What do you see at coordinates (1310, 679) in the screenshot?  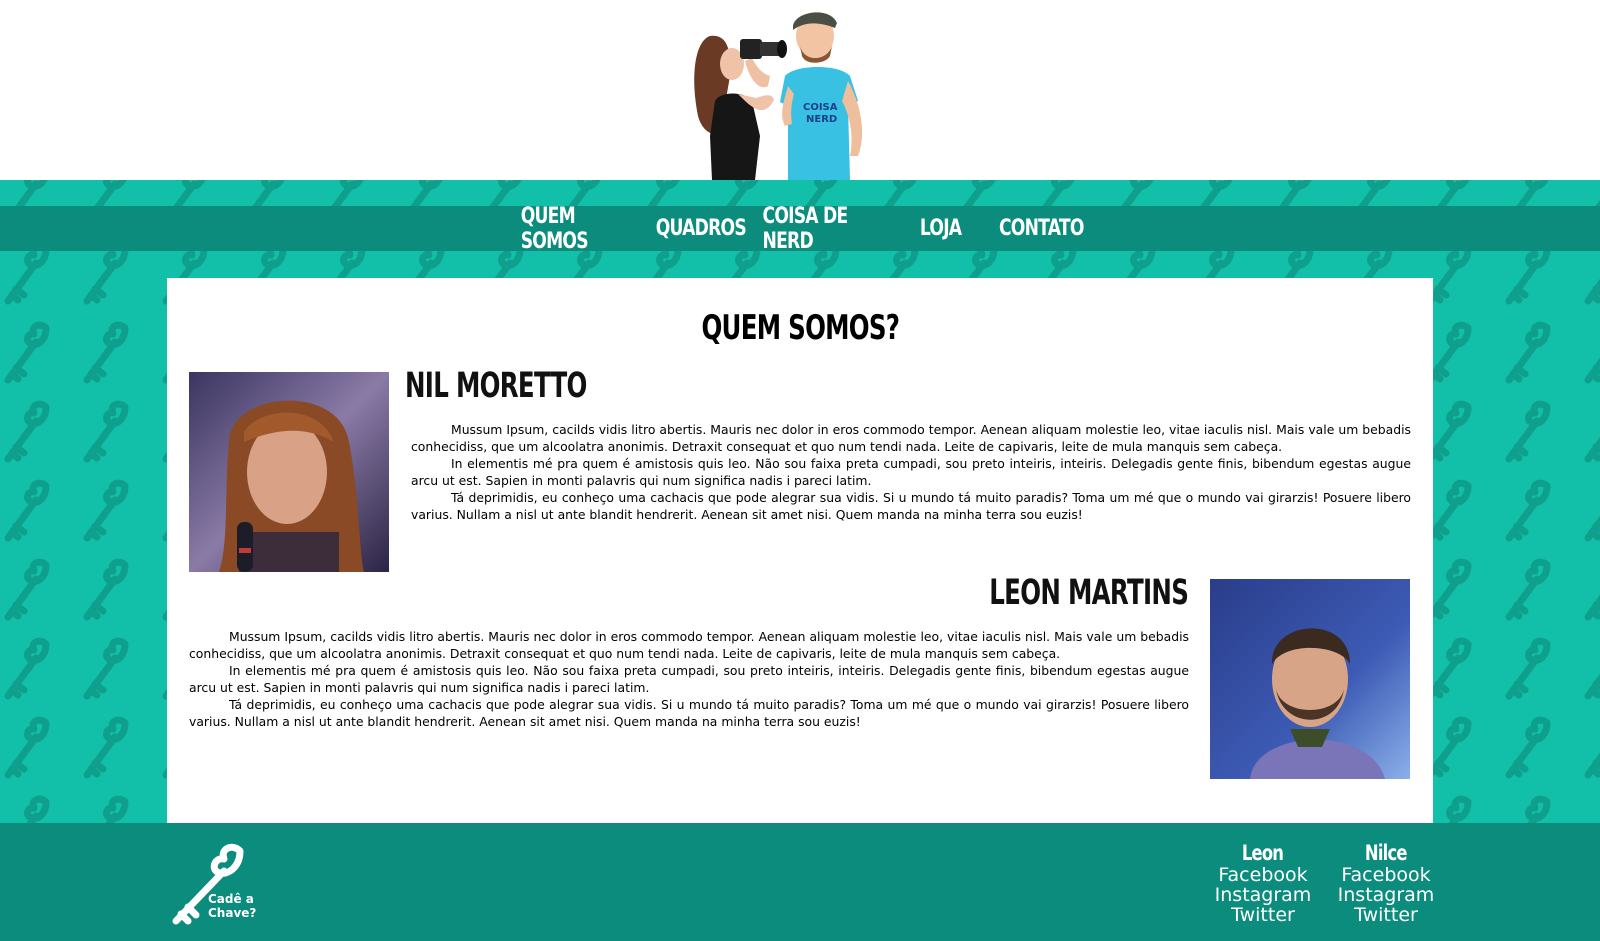 I see `bearded-man-photo` at bounding box center [1310, 679].